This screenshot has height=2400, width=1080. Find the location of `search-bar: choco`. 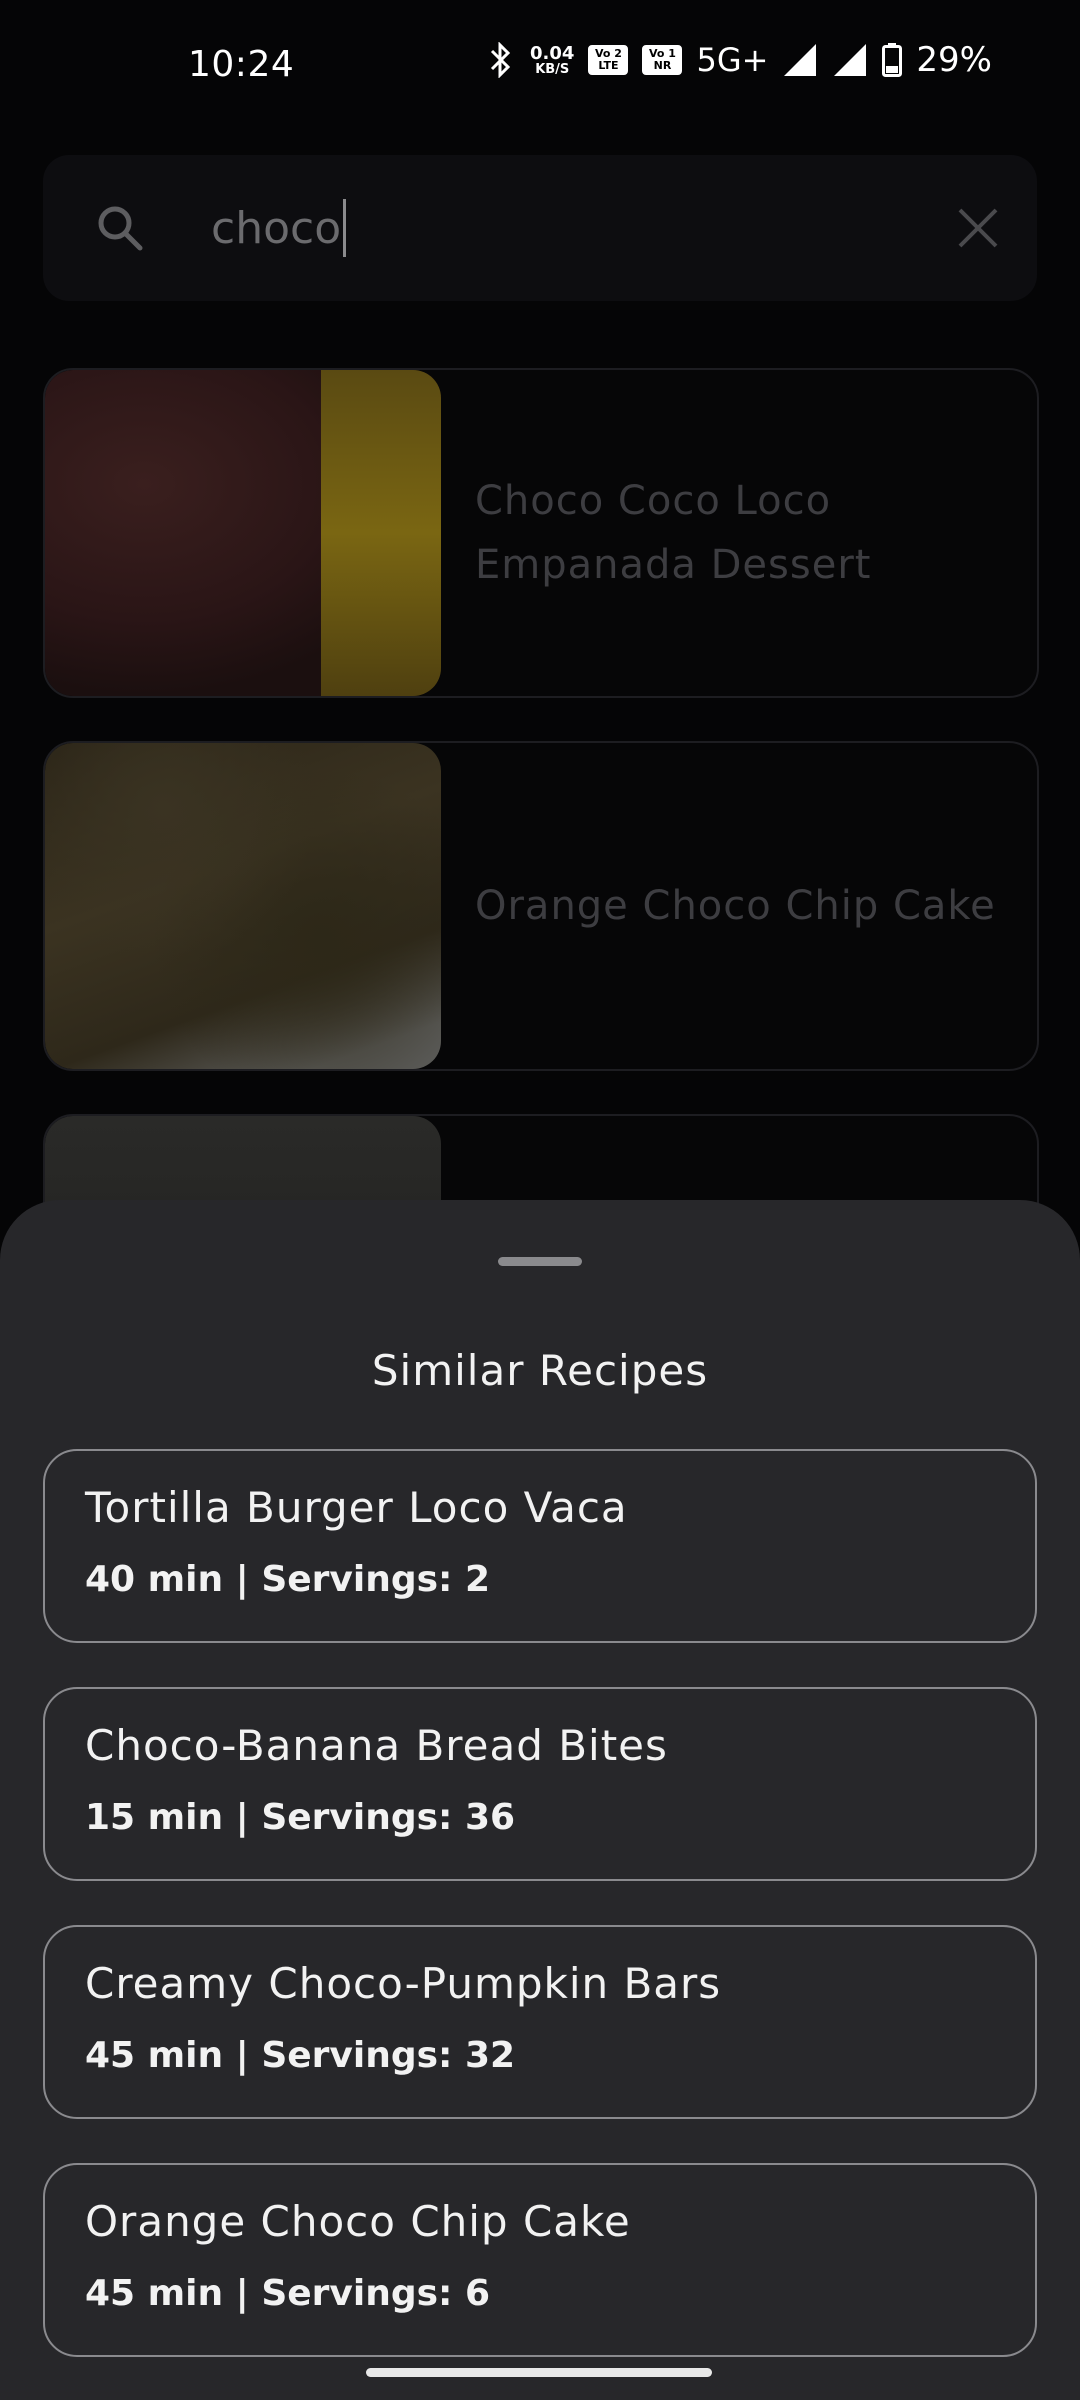

search-bar: choco is located at coordinates (540, 228).